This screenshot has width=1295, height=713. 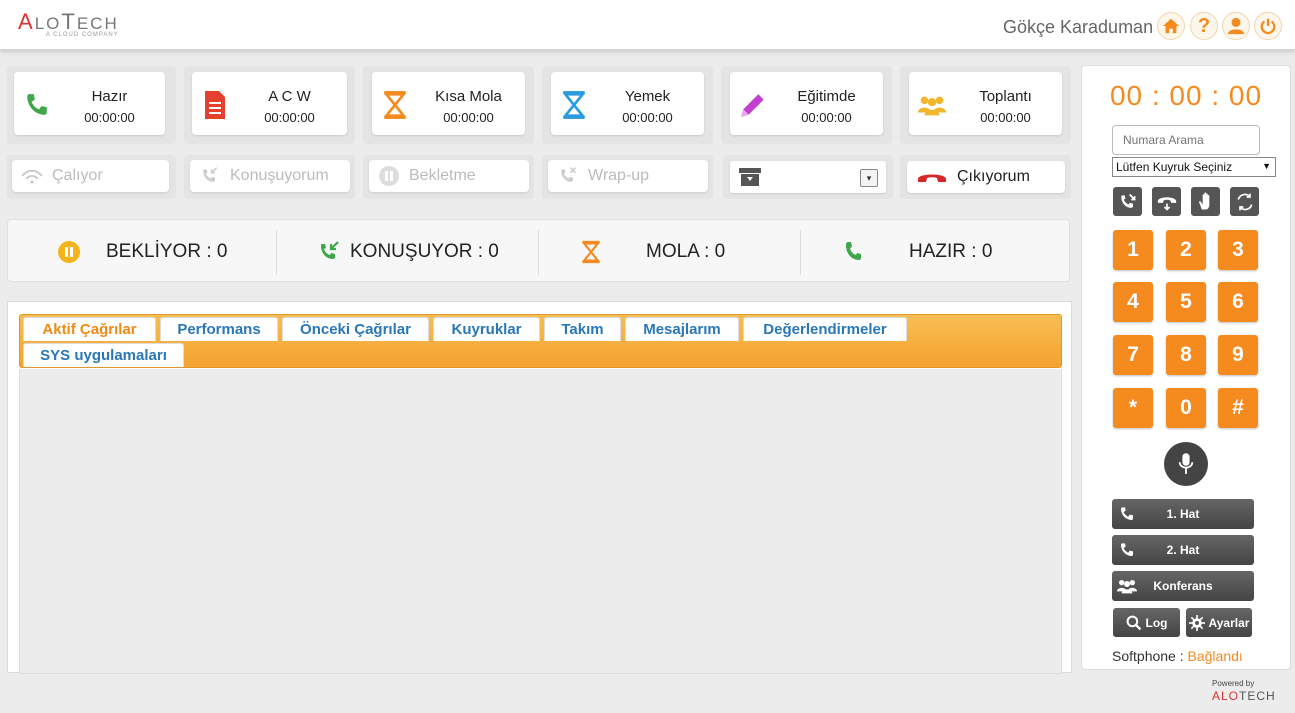 What do you see at coordinates (1133, 250) in the screenshot?
I see `dial-key-1: 1` at bounding box center [1133, 250].